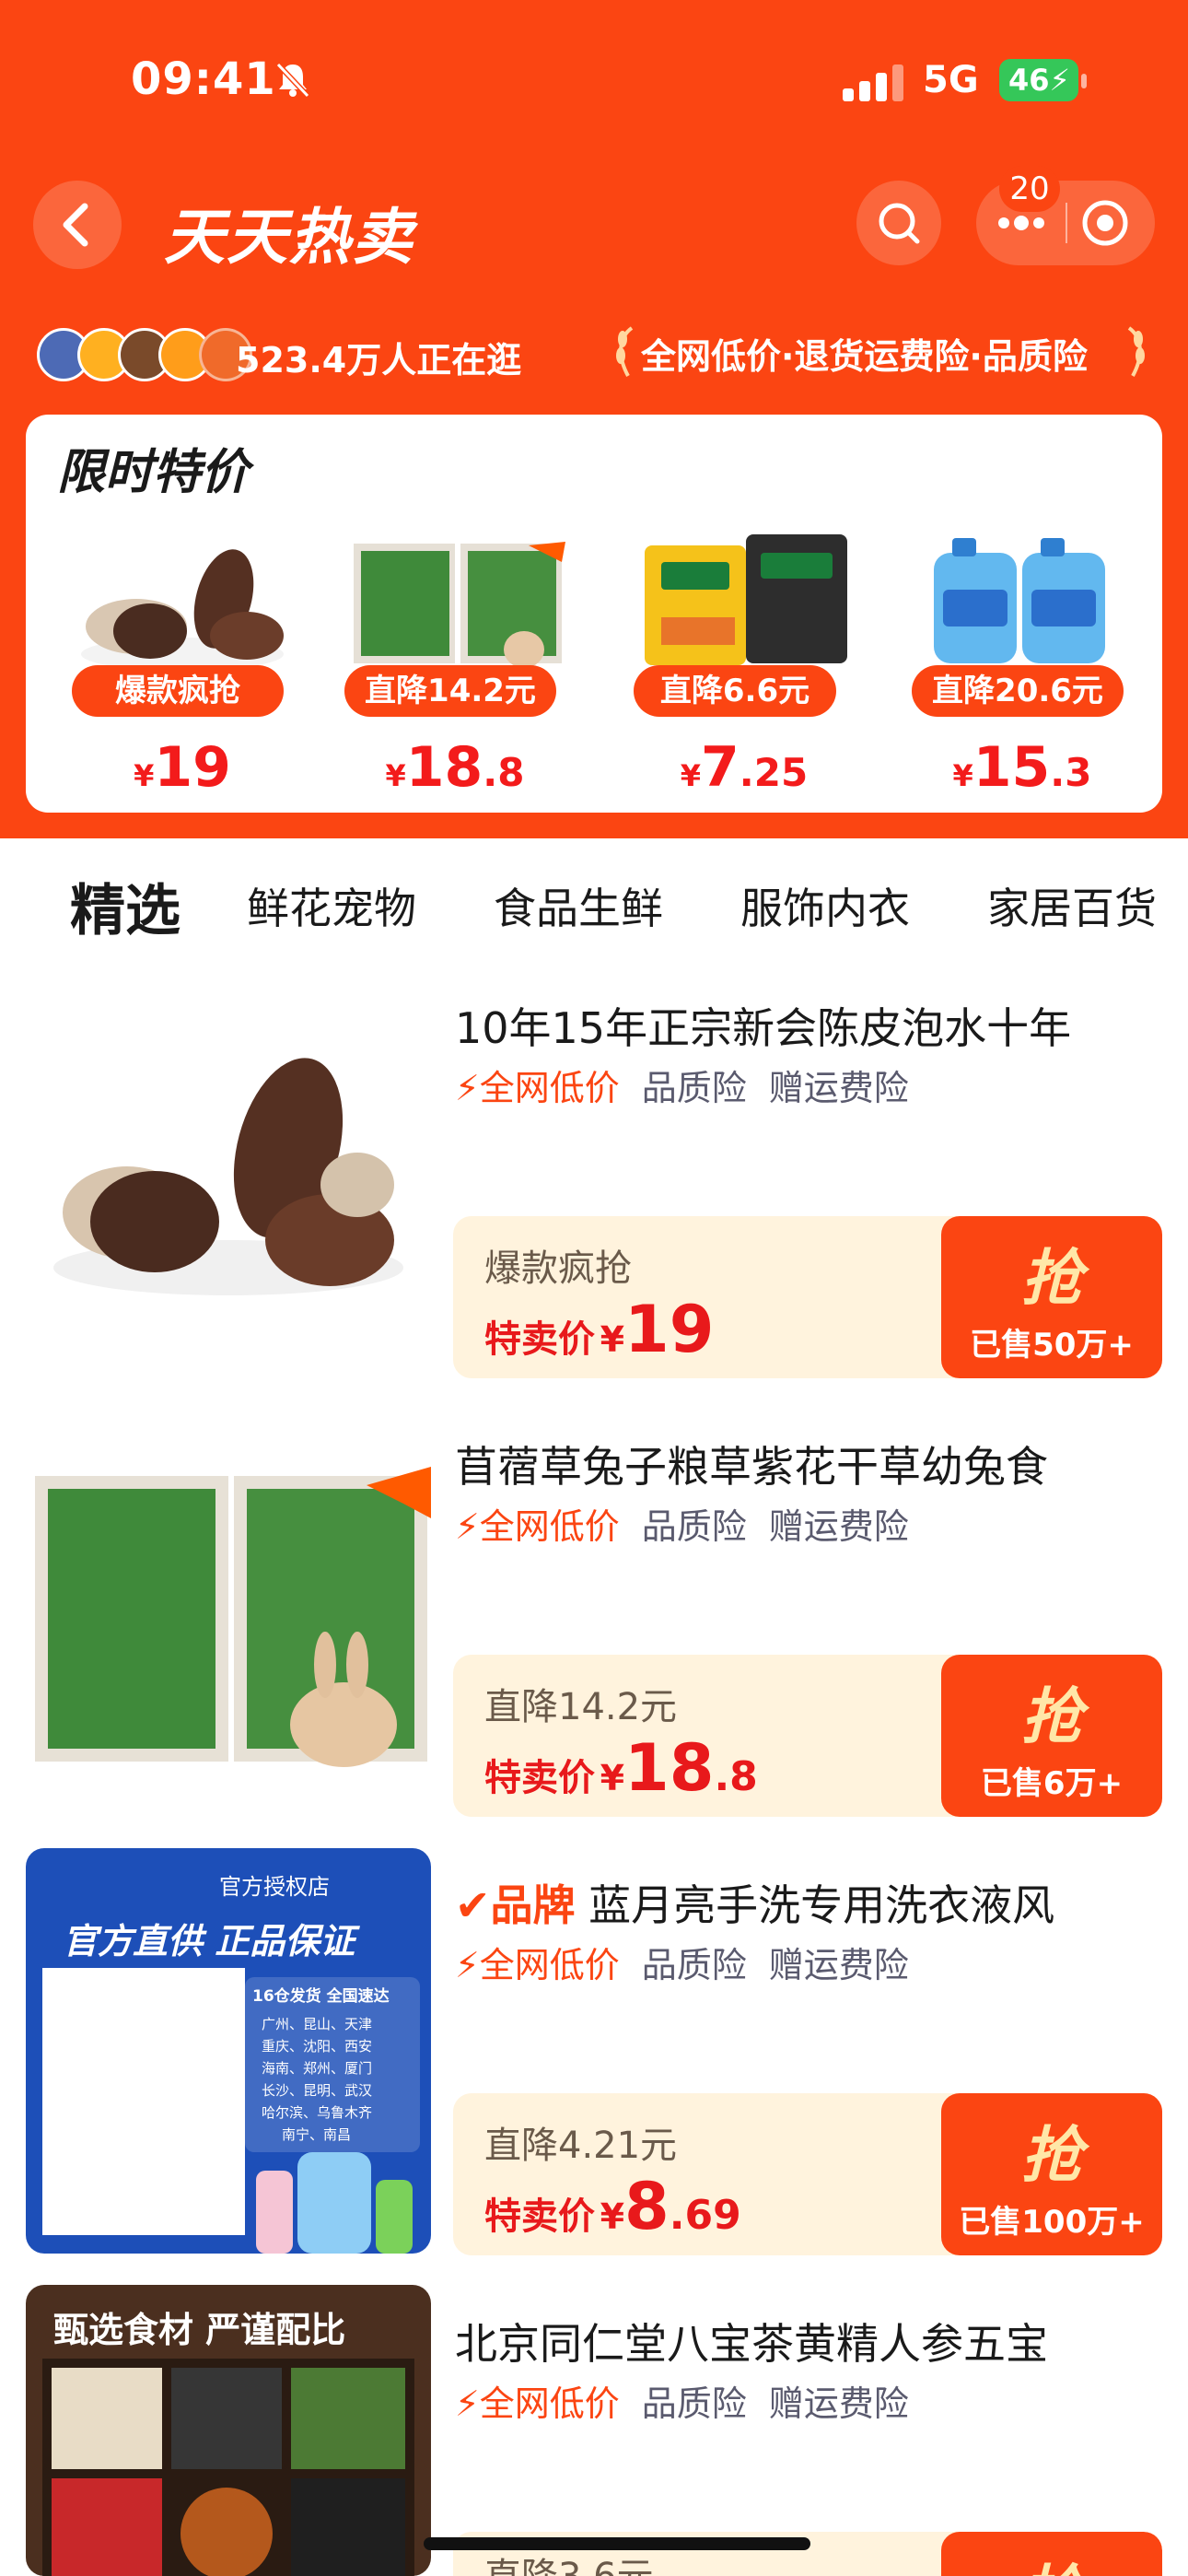 The width and height of the screenshot is (1188, 2576). I want to click on flash-tag: 爆款疯抢, so click(178, 691).